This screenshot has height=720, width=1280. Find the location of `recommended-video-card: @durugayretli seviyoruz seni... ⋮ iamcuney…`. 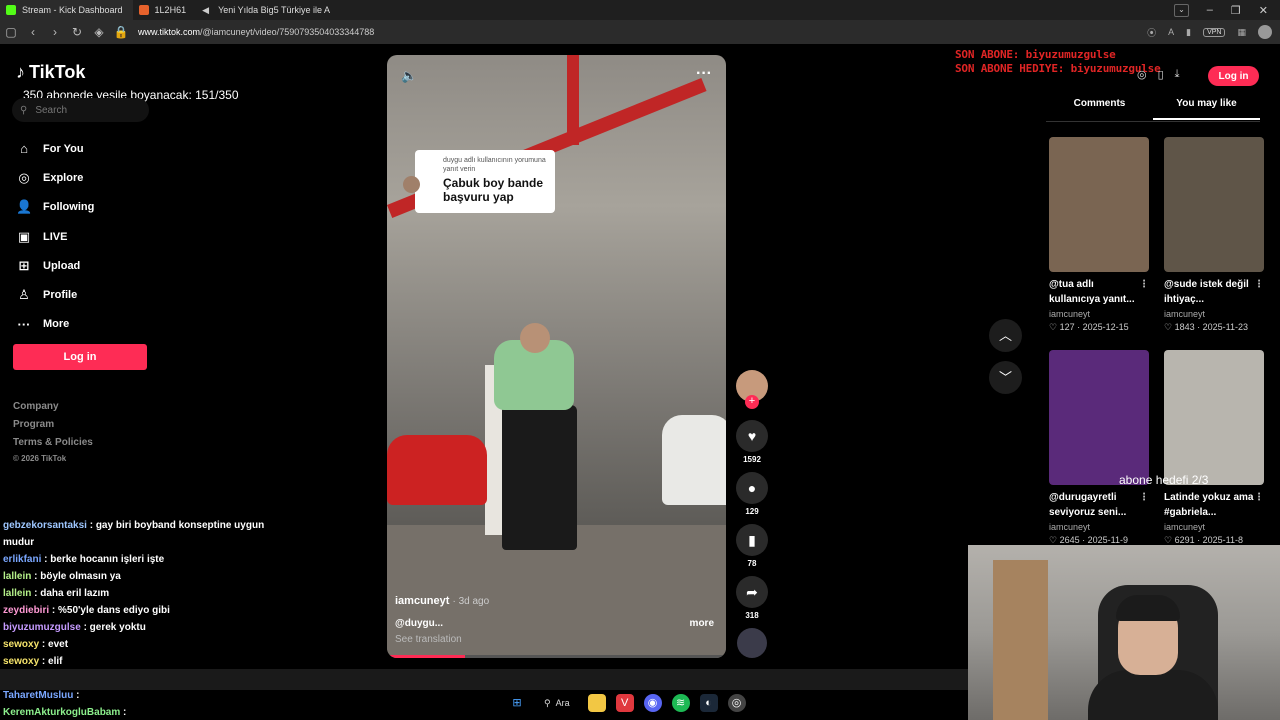

recommended-video-card: @durugayretli seviyoruz seni... ⋮ iamcuney… is located at coordinates (1099, 448).